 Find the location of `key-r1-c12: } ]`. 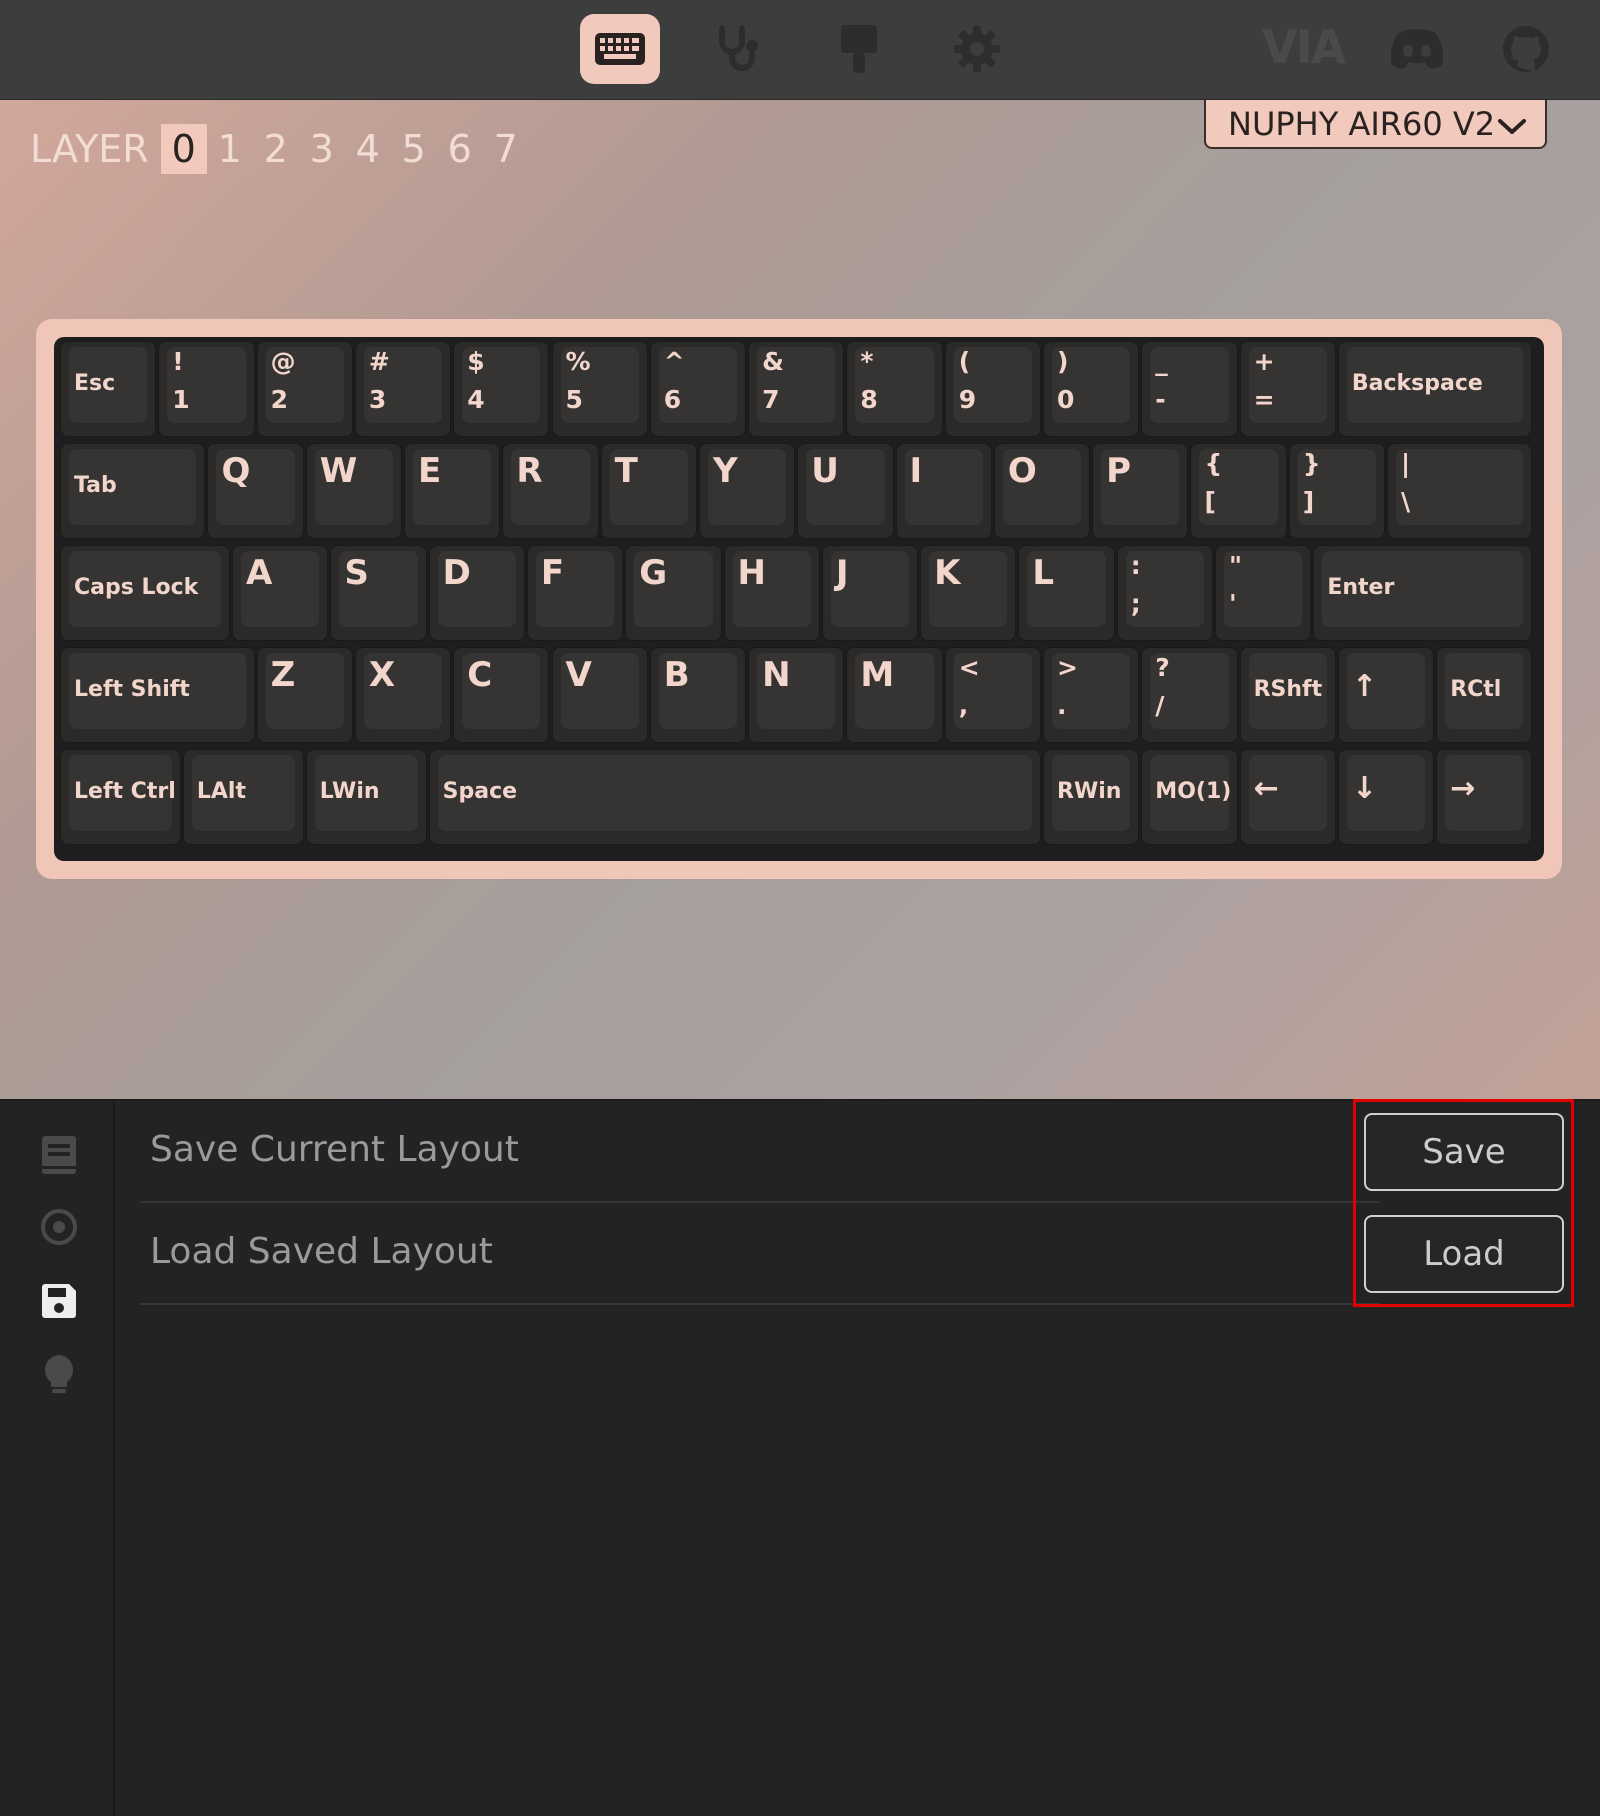

key-r1-c12: } ] is located at coordinates (1337, 491).